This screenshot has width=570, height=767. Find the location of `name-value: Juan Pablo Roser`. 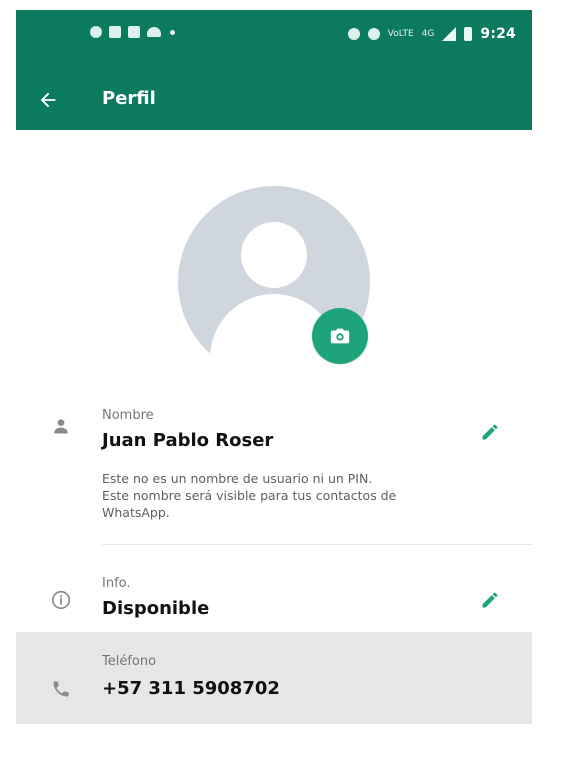

name-value: Juan Pablo Roser is located at coordinates (188, 440).